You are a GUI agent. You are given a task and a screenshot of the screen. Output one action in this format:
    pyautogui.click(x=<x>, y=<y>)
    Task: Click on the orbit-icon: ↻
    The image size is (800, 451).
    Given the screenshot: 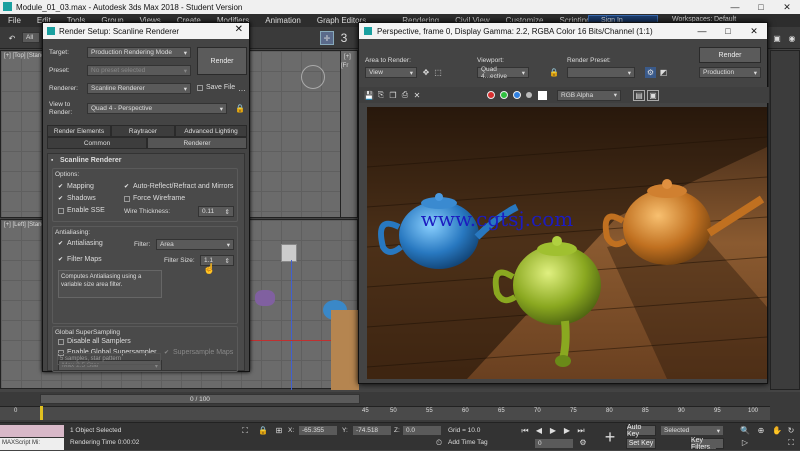 What is the action you would take?
    pyautogui.click(x=791, y=430)
    